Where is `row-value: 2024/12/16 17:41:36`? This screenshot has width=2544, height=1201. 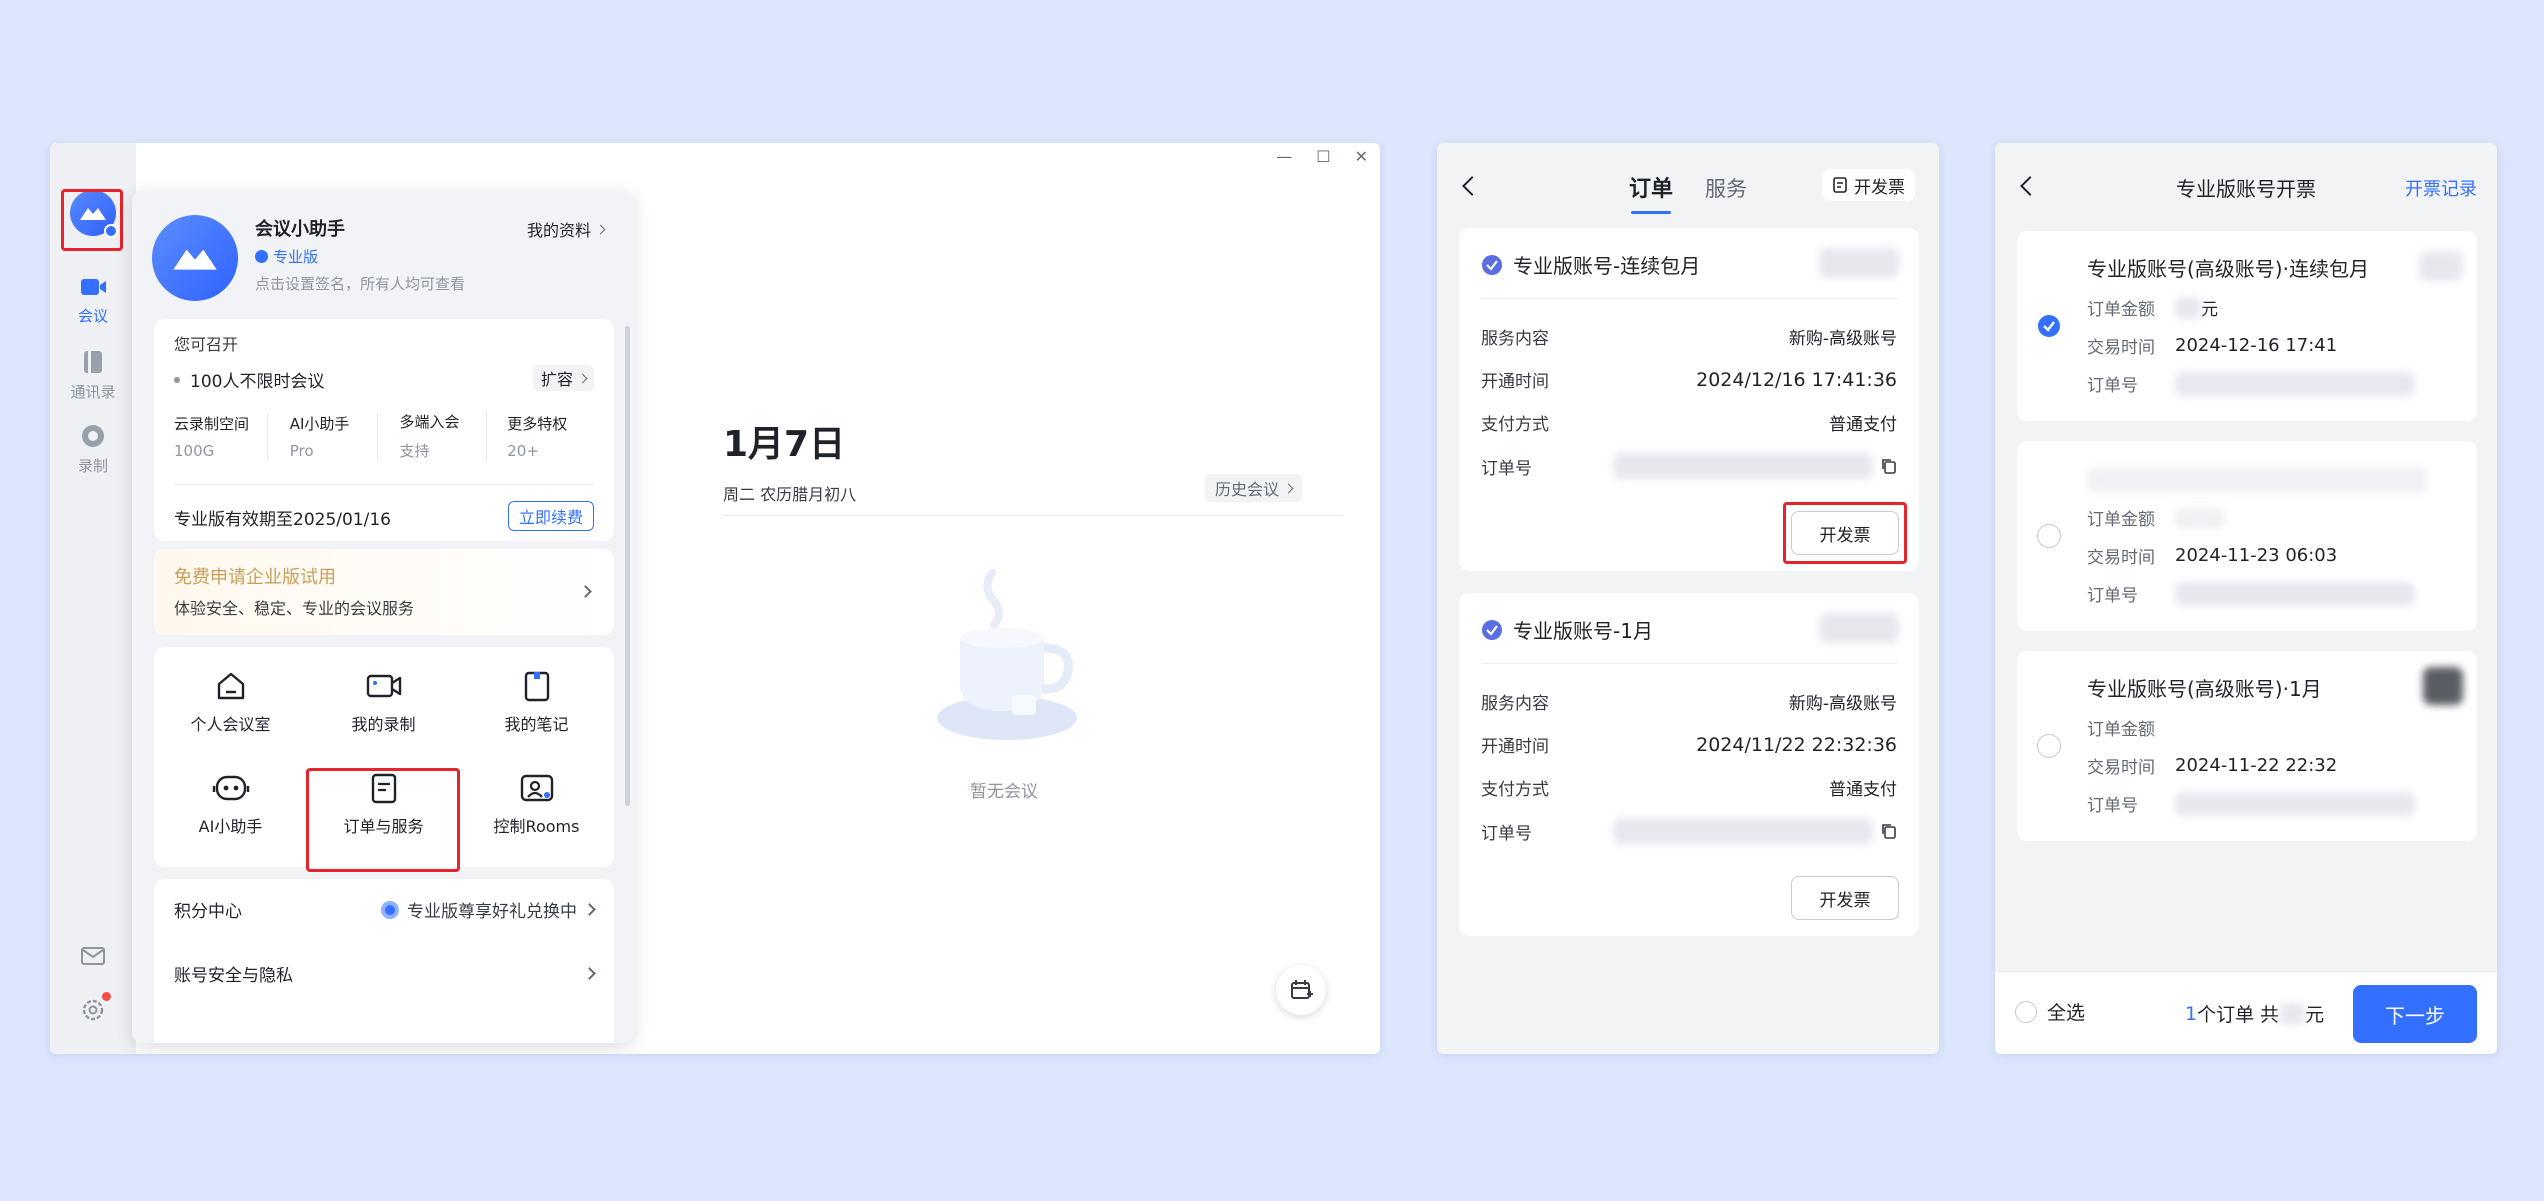 row-value: 2024/12/16 17:41:36 is located at coordinates (1796, 379).